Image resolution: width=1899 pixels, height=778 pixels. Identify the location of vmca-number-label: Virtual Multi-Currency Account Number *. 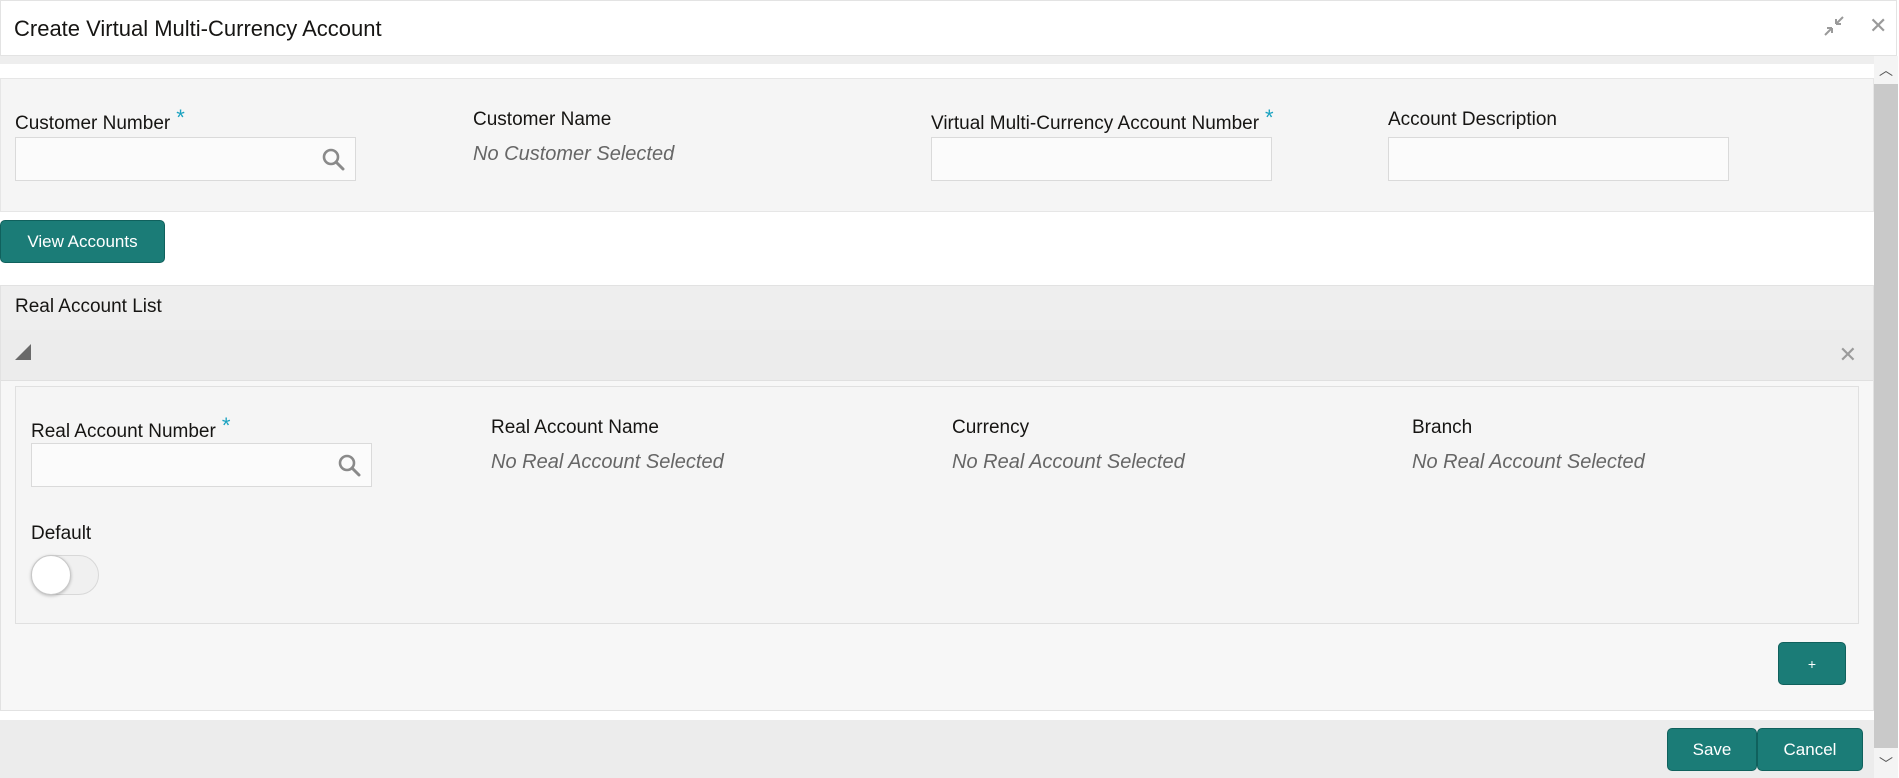
(1102, 119).